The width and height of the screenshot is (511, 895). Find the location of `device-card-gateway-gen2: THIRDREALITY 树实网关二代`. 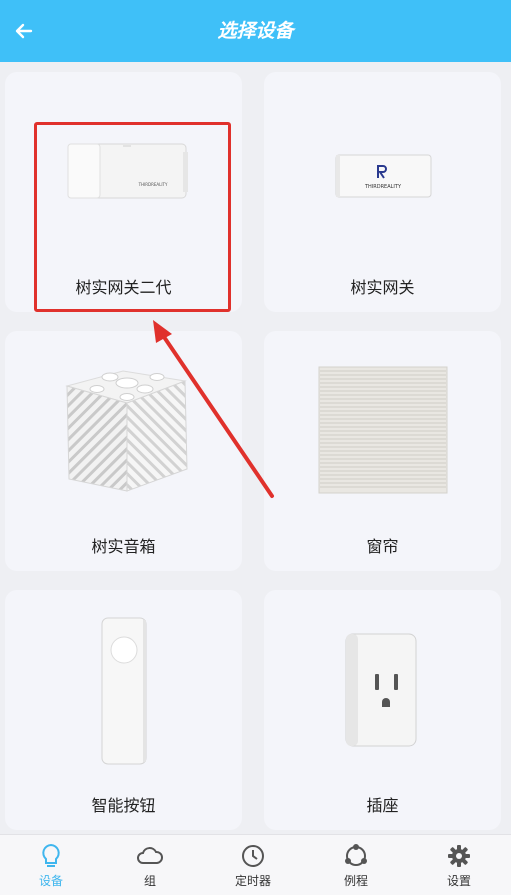

device-card-gateway-gen2: THIRDREALITY 树实网关二代 is located at coordinates (123, 192).